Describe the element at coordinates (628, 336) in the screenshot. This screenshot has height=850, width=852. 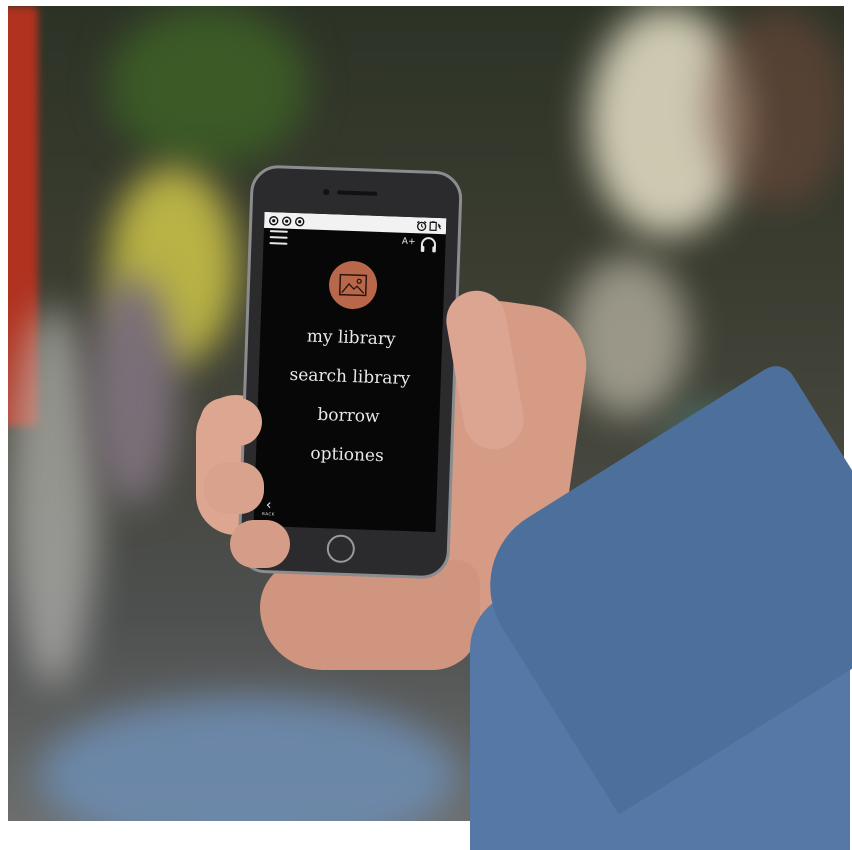
I see `background-light` at that location.